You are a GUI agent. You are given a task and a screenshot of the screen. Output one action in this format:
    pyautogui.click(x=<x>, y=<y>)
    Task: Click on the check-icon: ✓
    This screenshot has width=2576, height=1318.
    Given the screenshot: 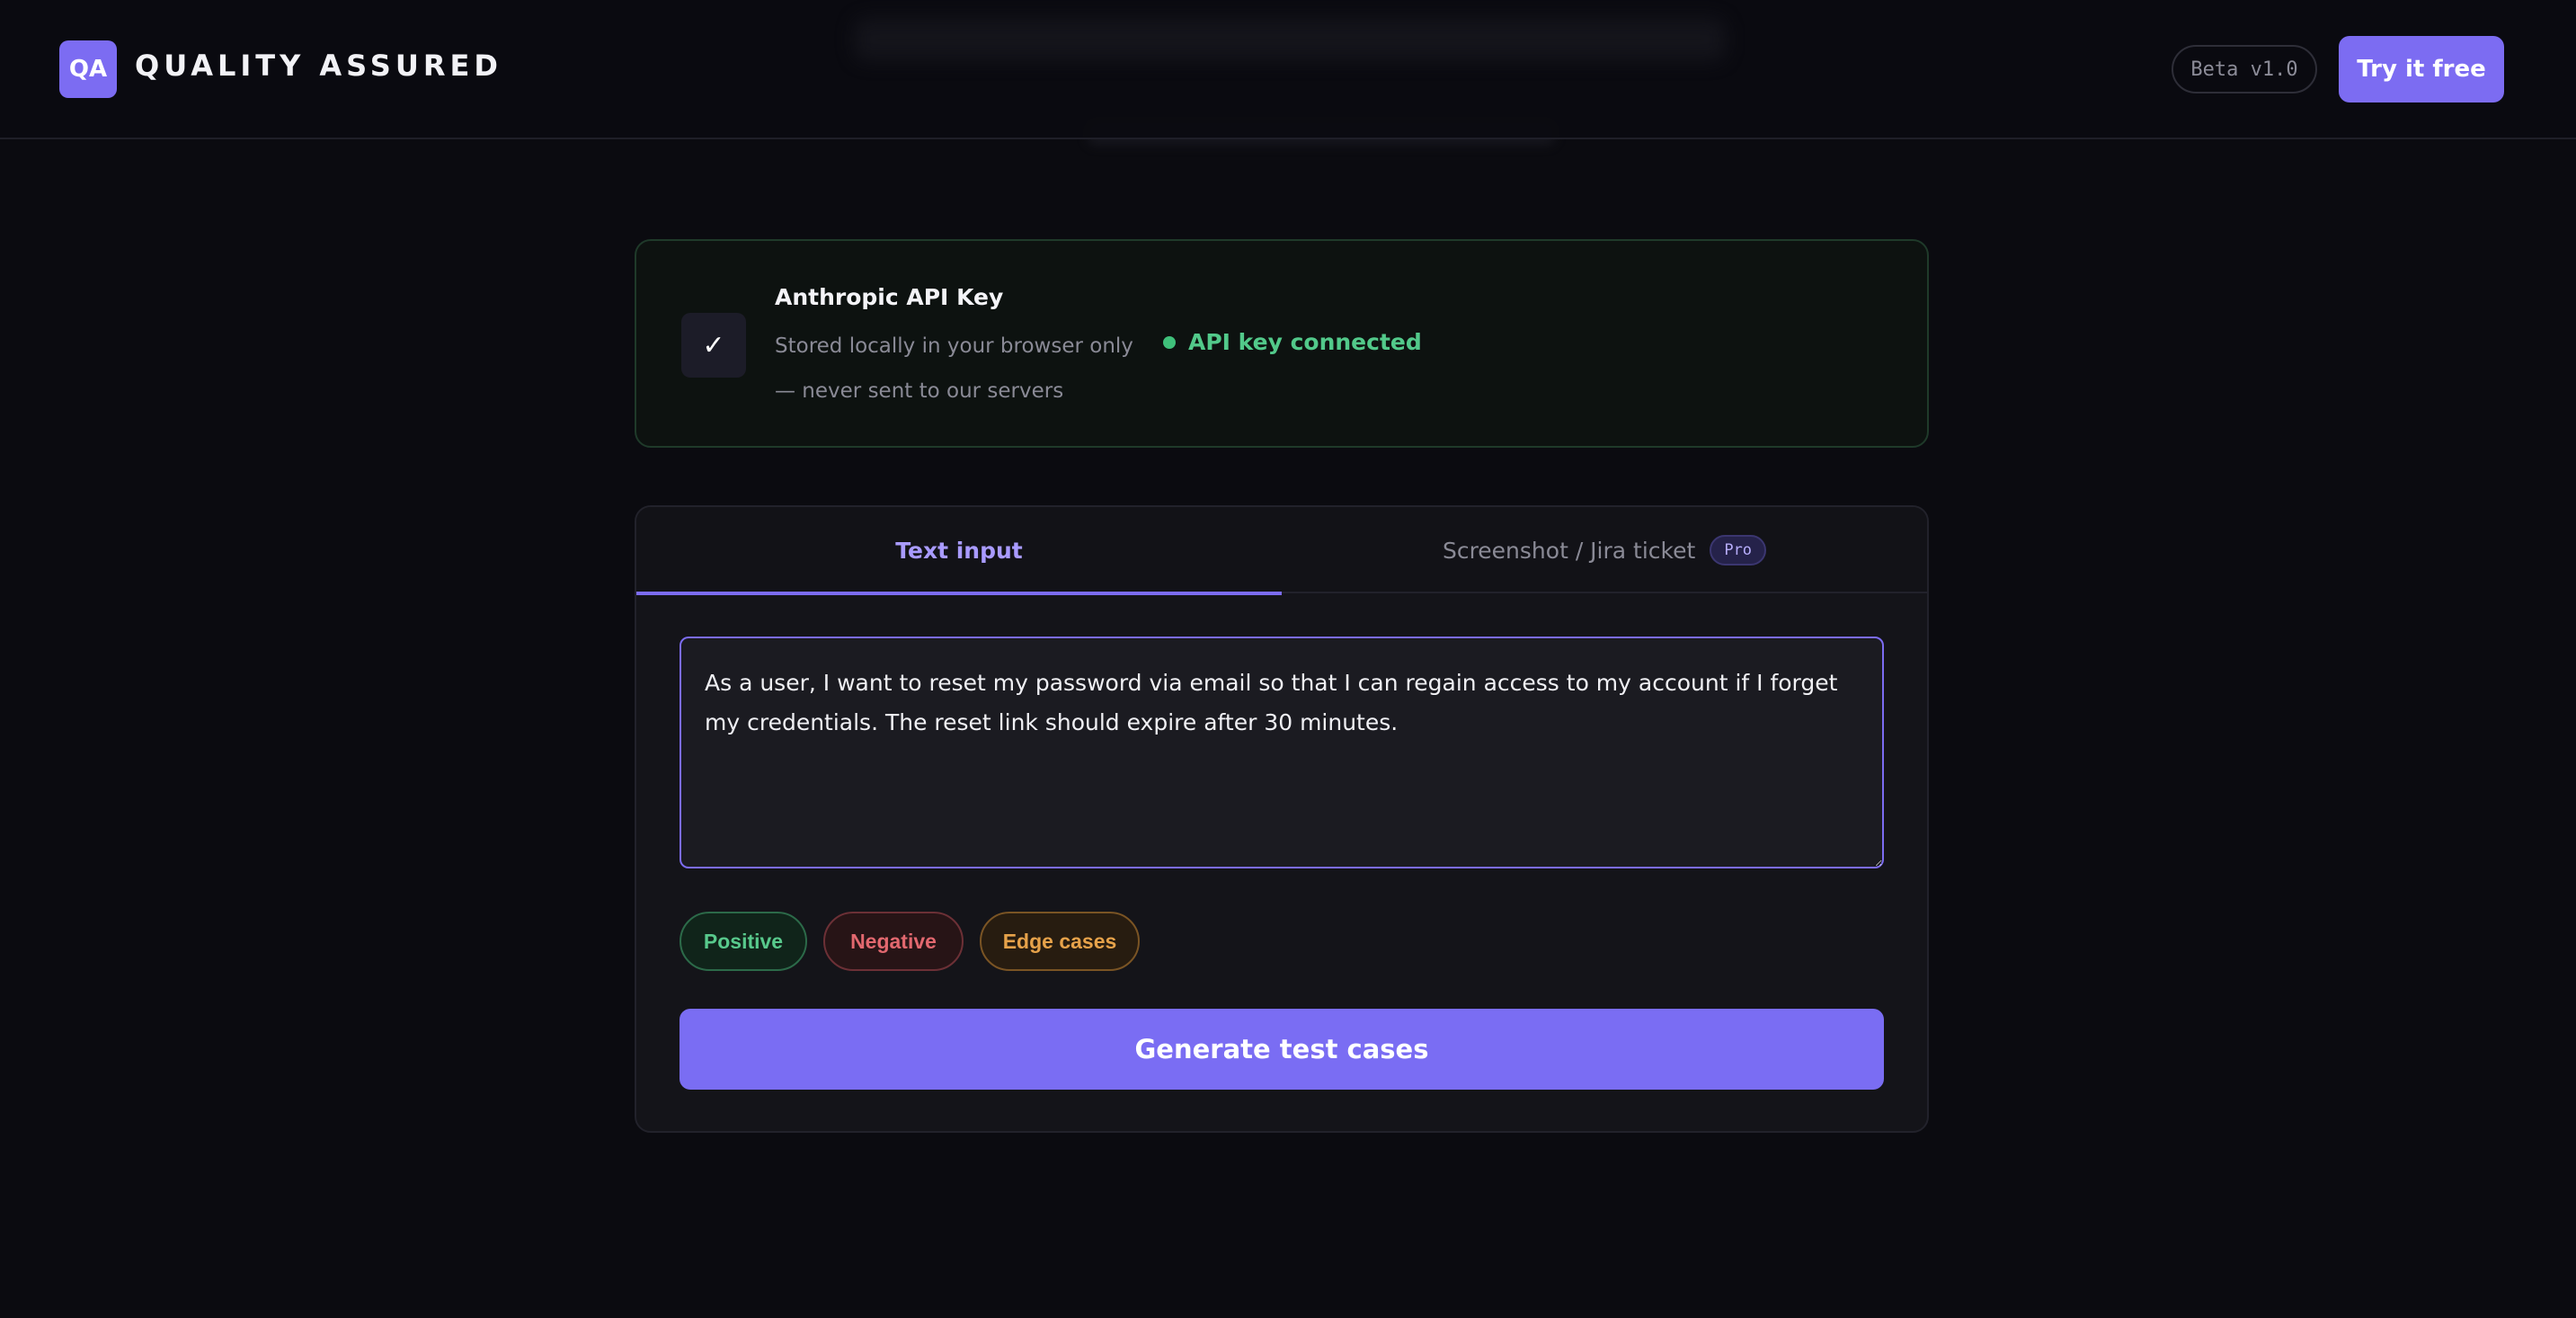 What is the action you would take?
    pyautogui.click(x=713, y=345)
    